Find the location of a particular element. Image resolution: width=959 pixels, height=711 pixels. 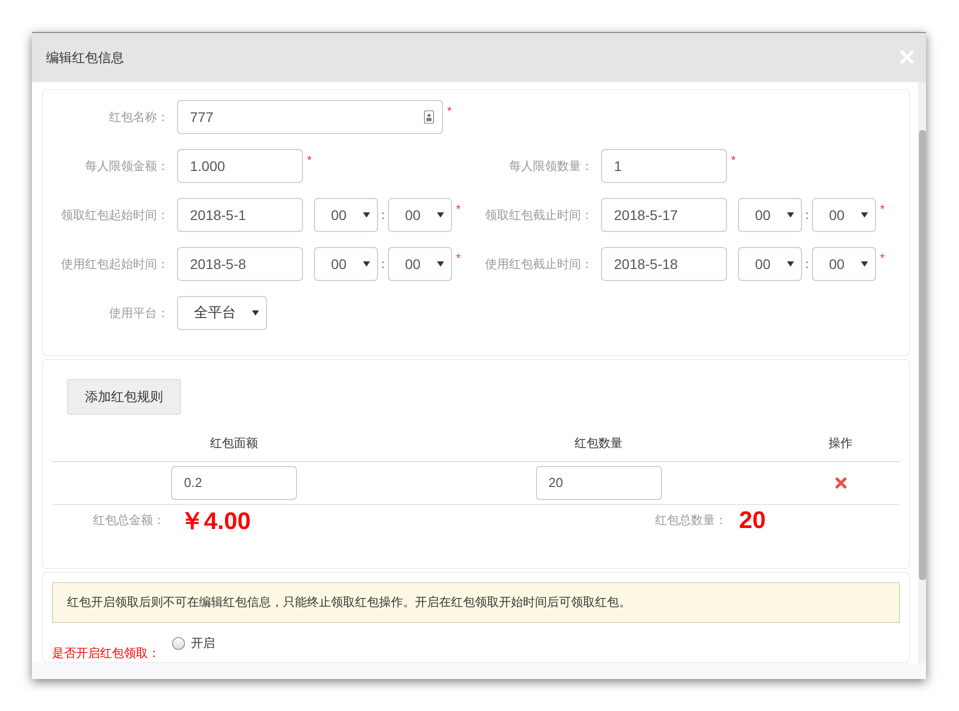

radio-label: 开启 is located at coordinates (203, 643).